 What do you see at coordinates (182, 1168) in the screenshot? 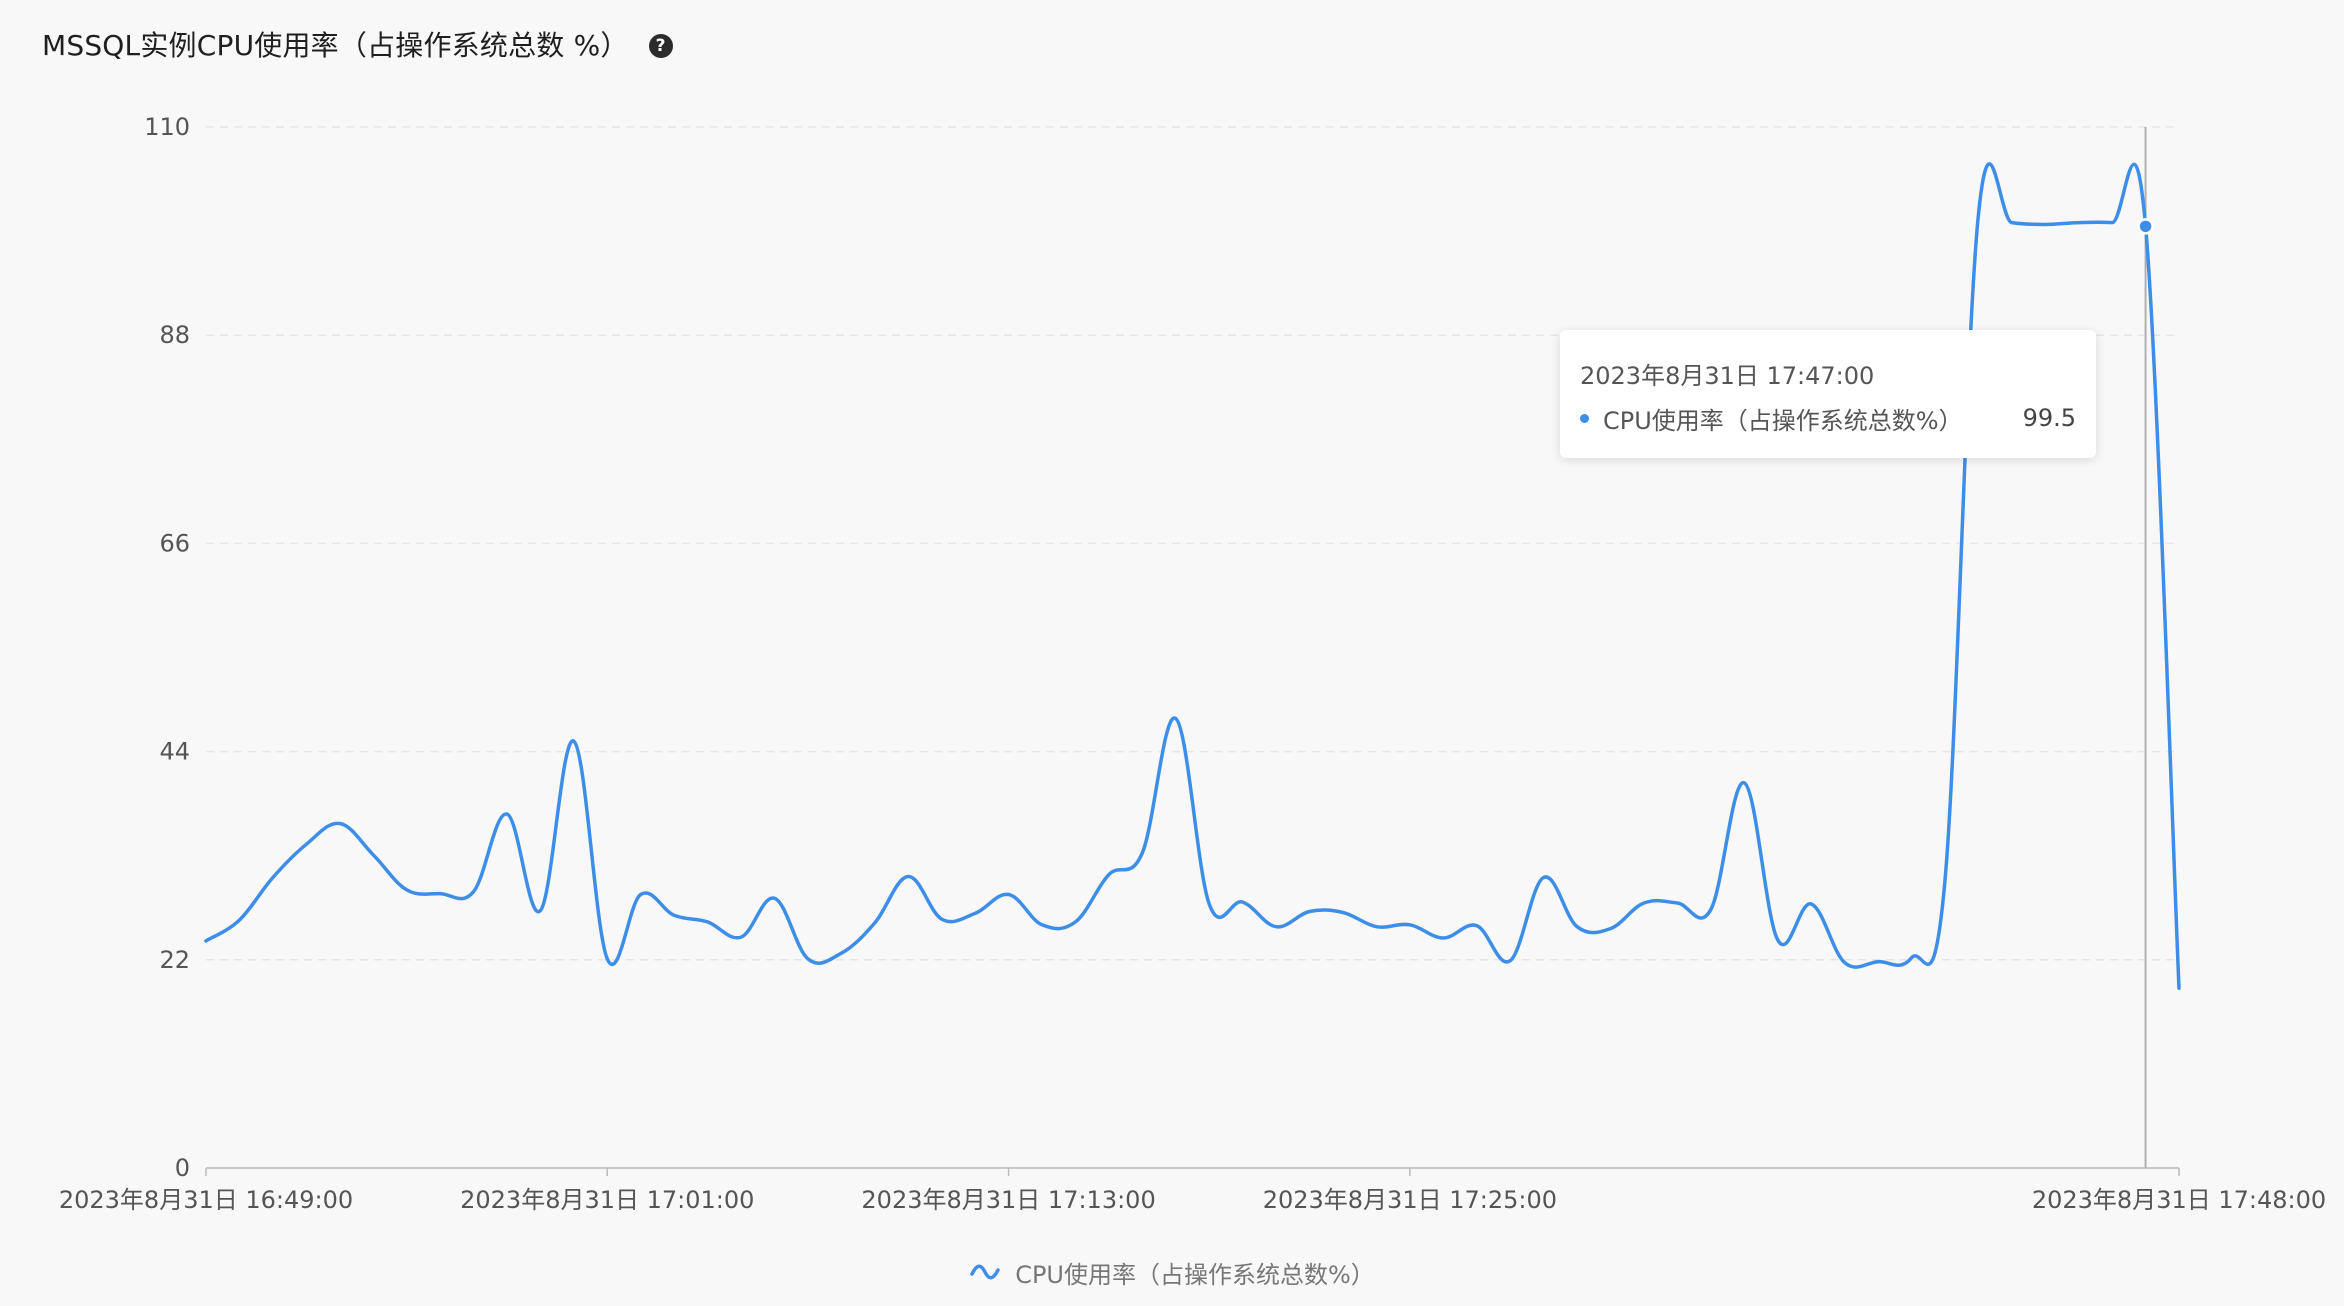
I see `y-tick-label: 0` at bounding box center [182, 1168].